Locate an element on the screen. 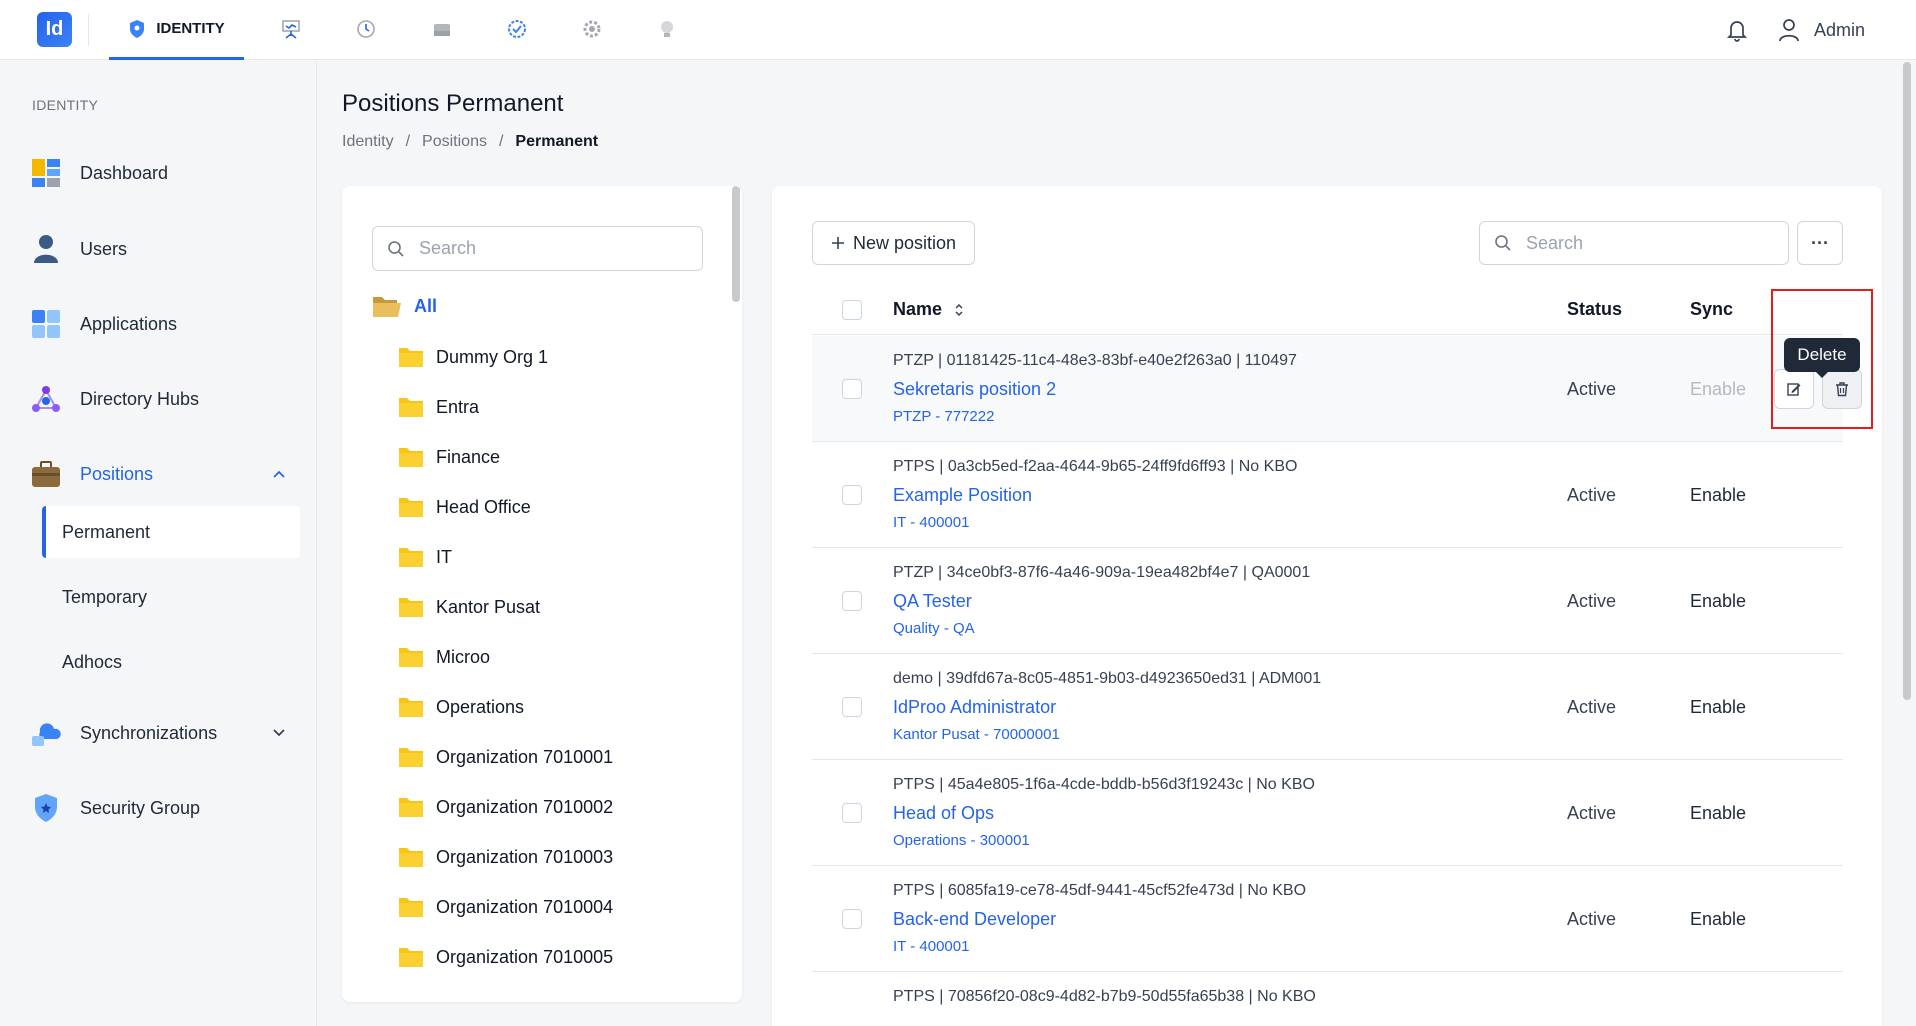  tree-item: Organization 7010005 is located at coordinates (505, 957).